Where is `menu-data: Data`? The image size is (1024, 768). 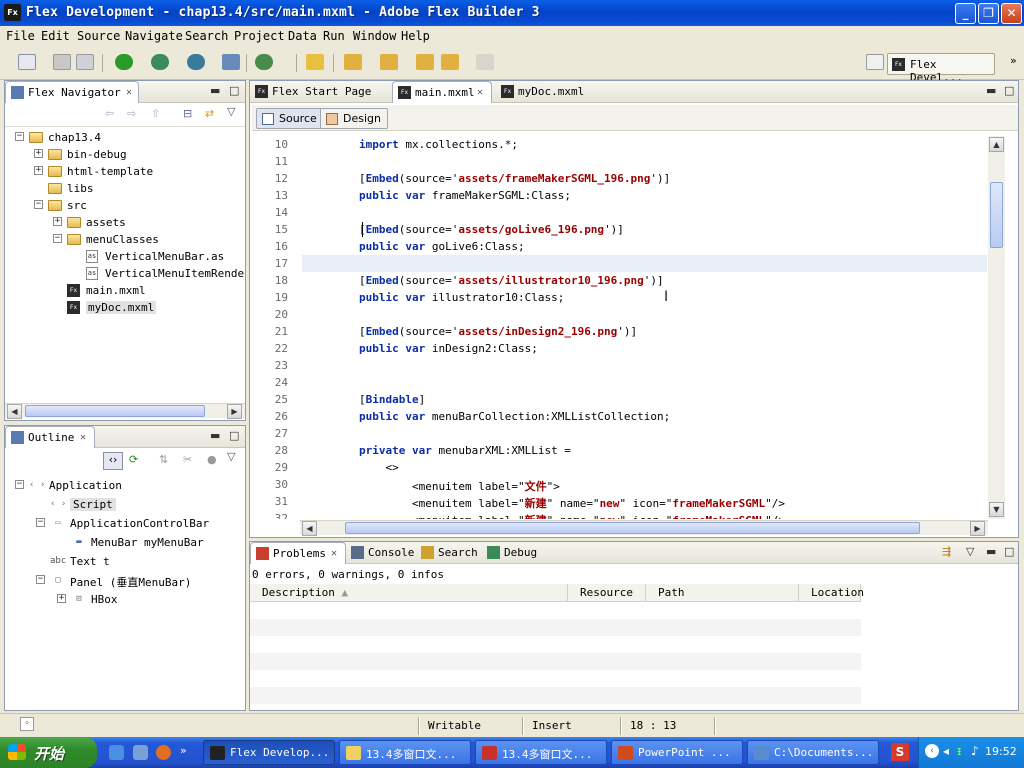
menu-data: Data is located at coordinates (302, 36).